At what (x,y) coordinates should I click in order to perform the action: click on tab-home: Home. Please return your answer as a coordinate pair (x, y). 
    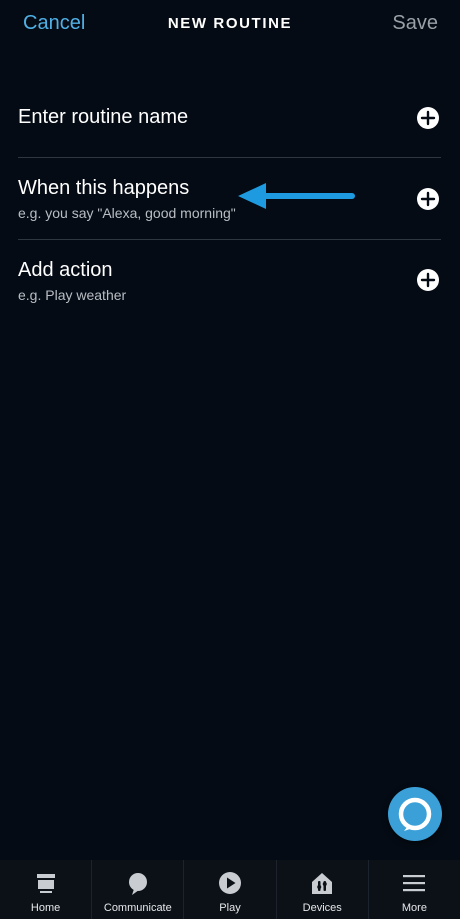
    Looking at the image, I should click on (46, 889).